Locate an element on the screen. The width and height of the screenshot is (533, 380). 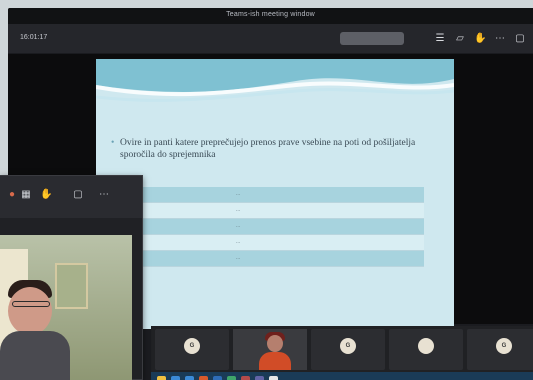
ppt-icon is located at coordinates (245, 378).